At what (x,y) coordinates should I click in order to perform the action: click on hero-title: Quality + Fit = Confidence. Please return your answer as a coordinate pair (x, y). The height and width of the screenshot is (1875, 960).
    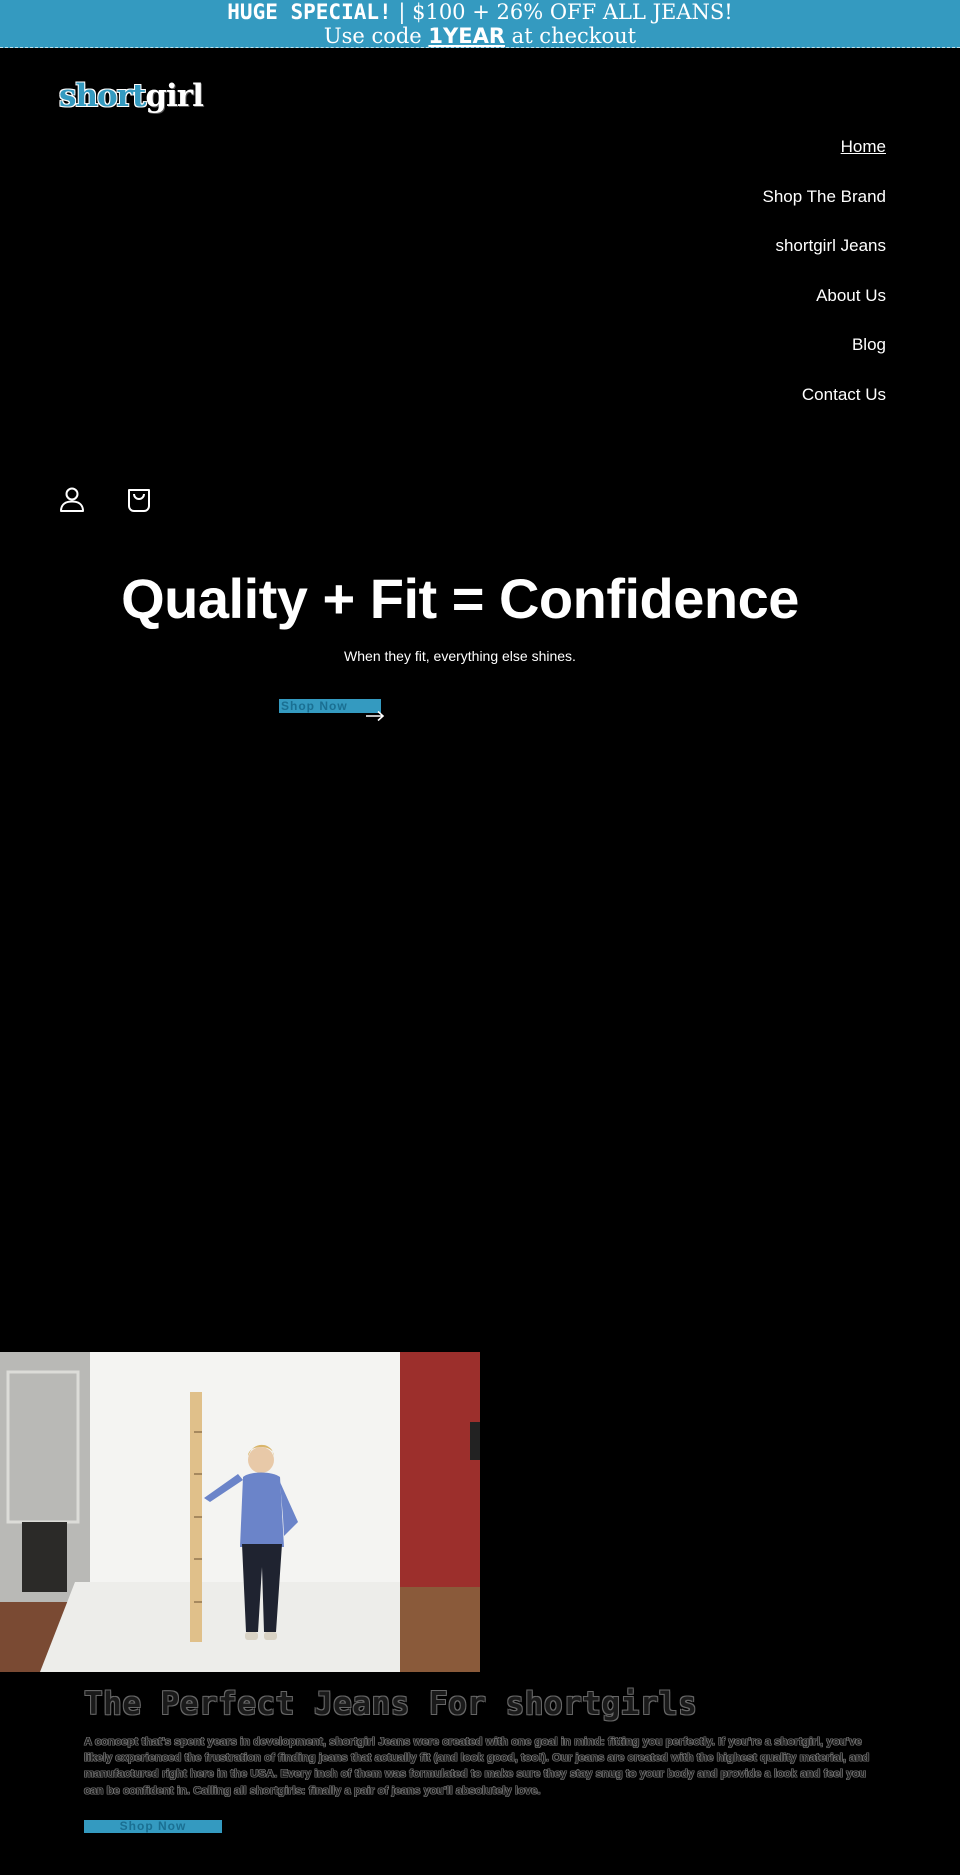
    Looking at the image, I should click on (460, 598).